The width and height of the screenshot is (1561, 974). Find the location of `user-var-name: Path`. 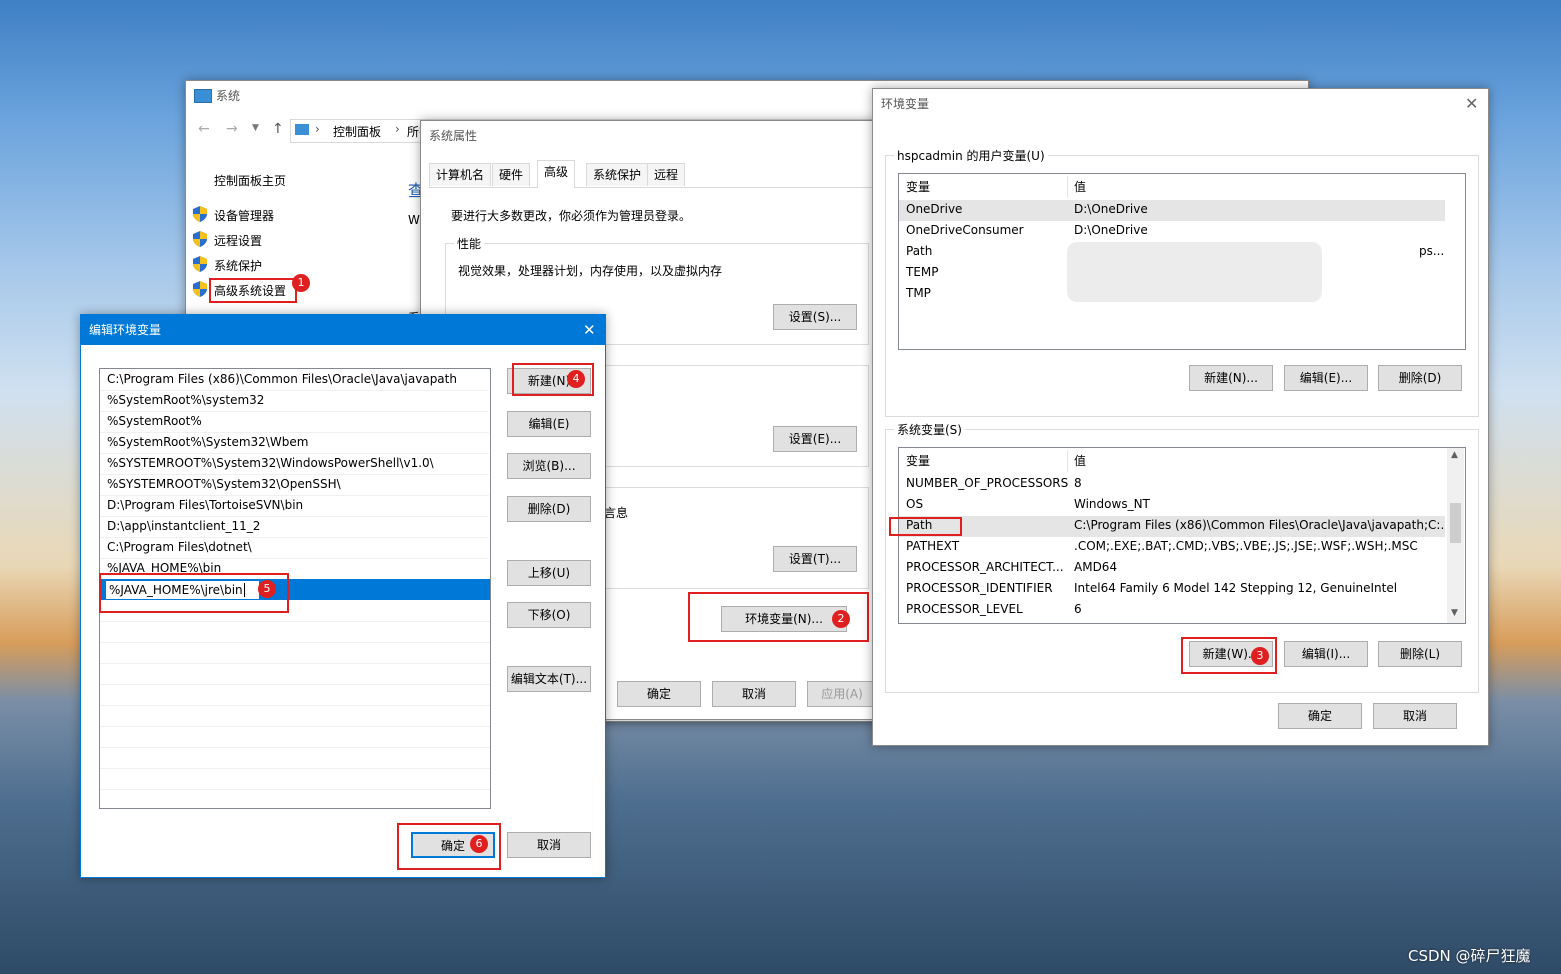

user-var-name: Path is located at coordinates (919, 251).